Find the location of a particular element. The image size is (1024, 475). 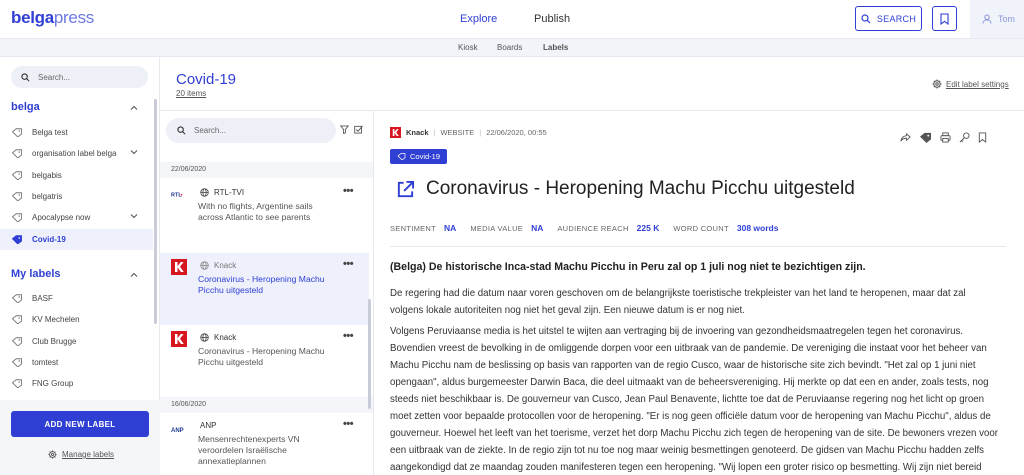

list-item-source: RTL-TVI is located at coordinates (229, 192).